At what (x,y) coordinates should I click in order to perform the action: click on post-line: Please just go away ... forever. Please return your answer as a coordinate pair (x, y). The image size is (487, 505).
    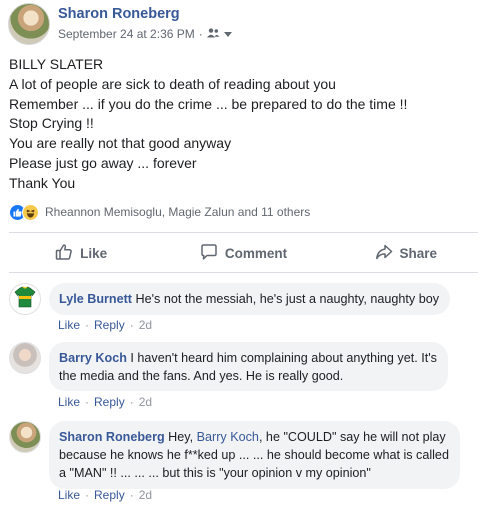
    Looking at the image, I should click on (103, 162).